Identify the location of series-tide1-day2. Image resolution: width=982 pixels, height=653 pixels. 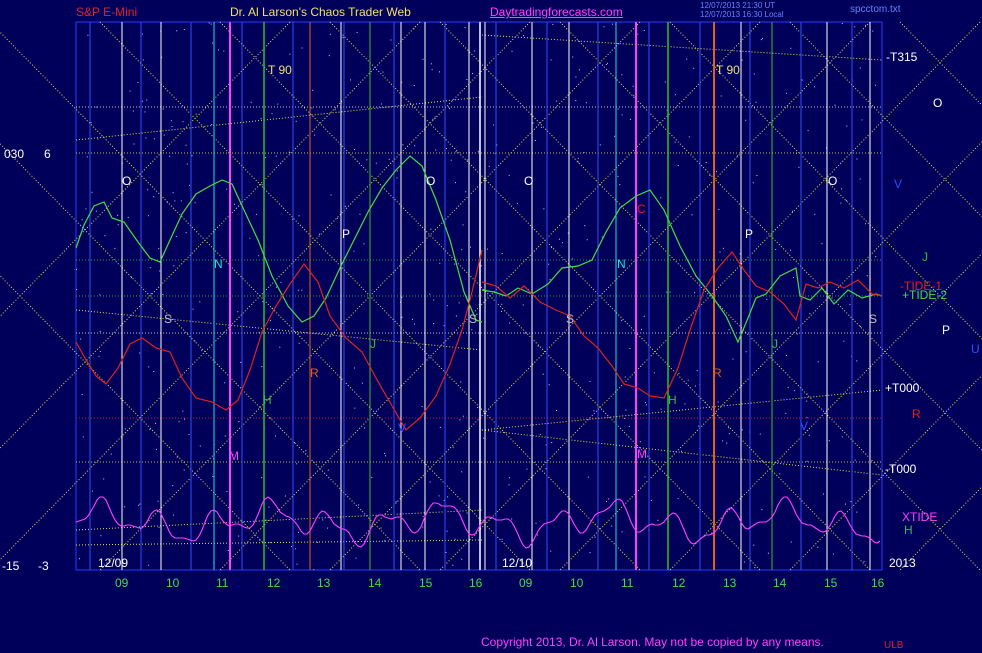
(682, 325).